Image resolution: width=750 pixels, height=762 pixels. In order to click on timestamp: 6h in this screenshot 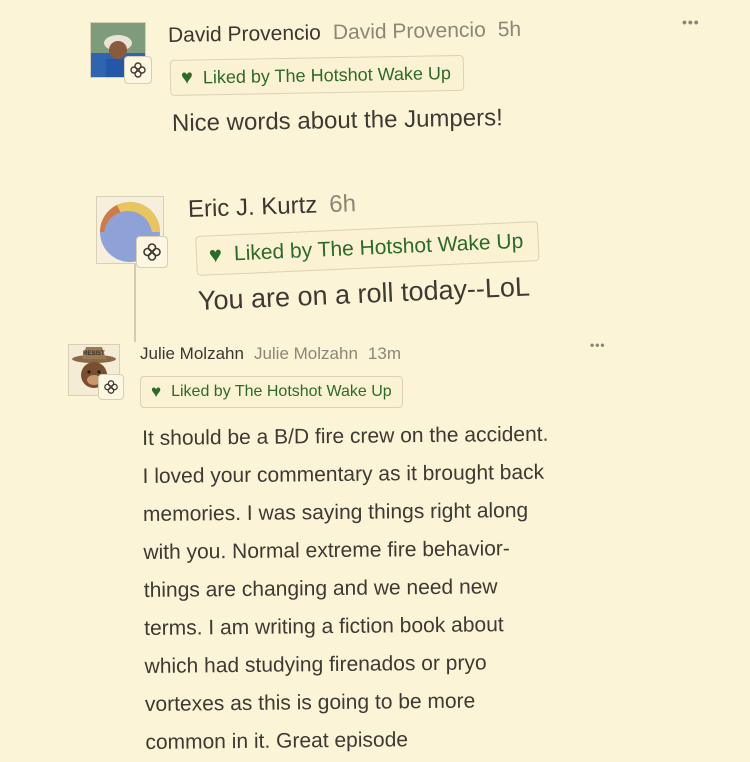, I will do `click(343, 204)`.